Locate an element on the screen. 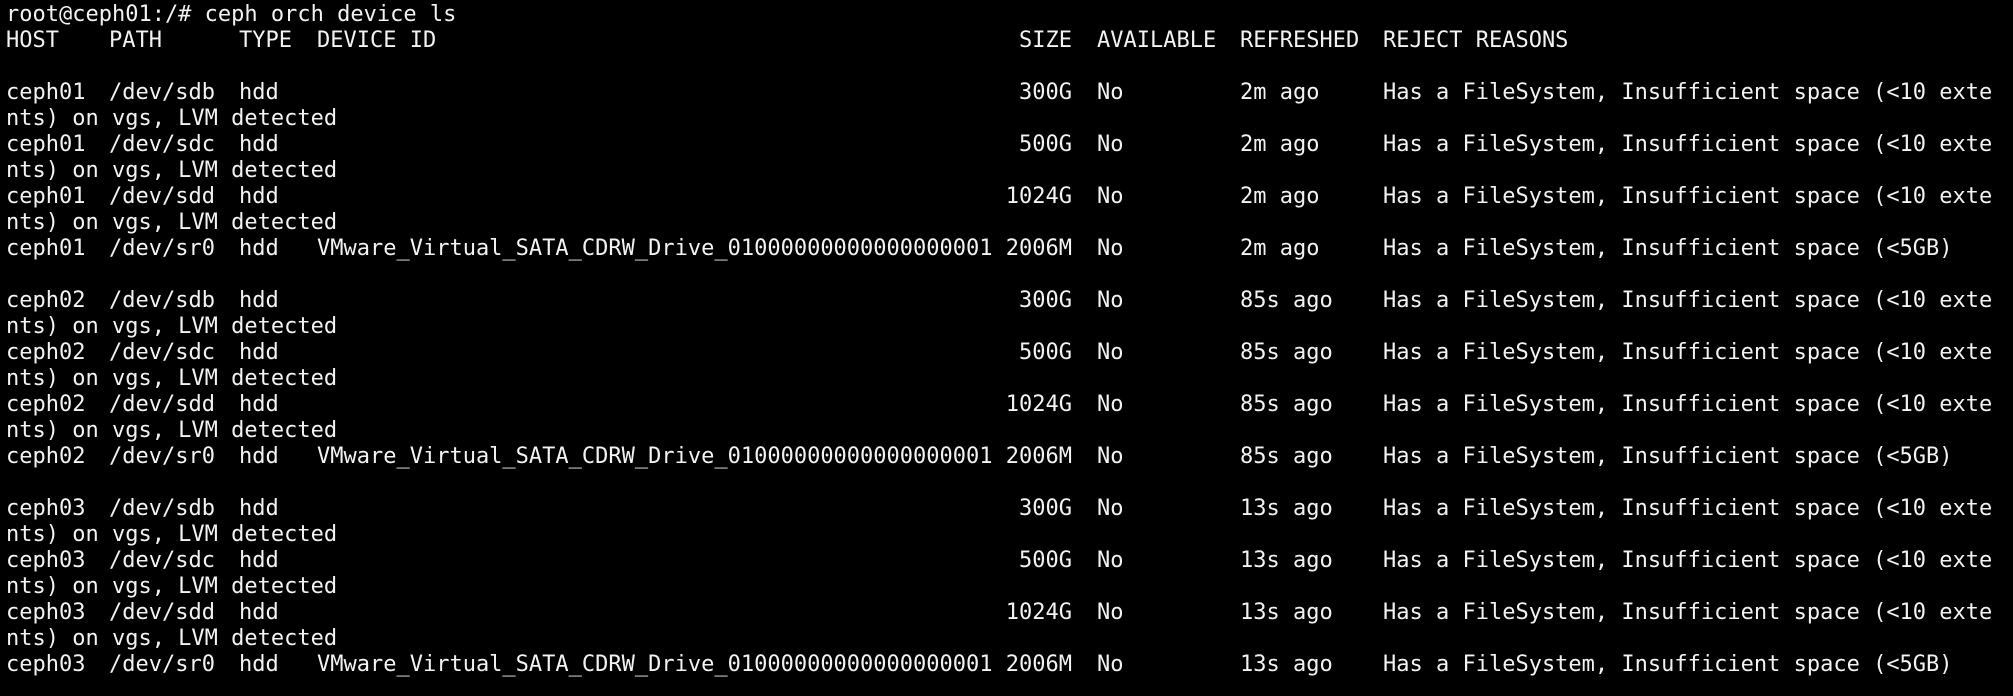 This screenshot has height=696, width=2013. header-reject-reasons: REJECT REASONS is located at coordinates (1476, 40).